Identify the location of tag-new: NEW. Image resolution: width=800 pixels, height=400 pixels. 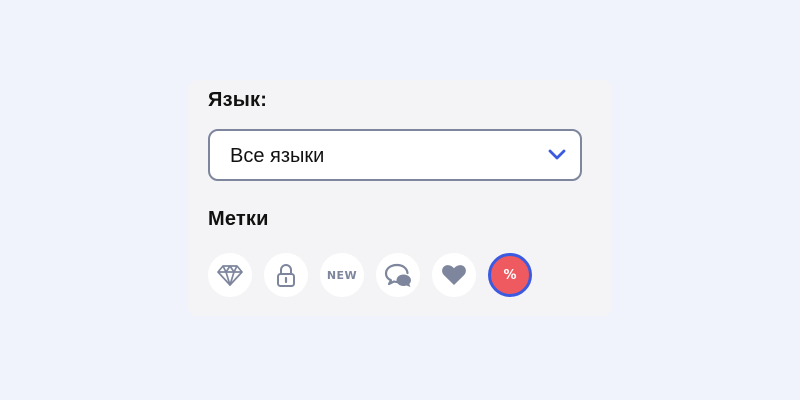
(342, 275).